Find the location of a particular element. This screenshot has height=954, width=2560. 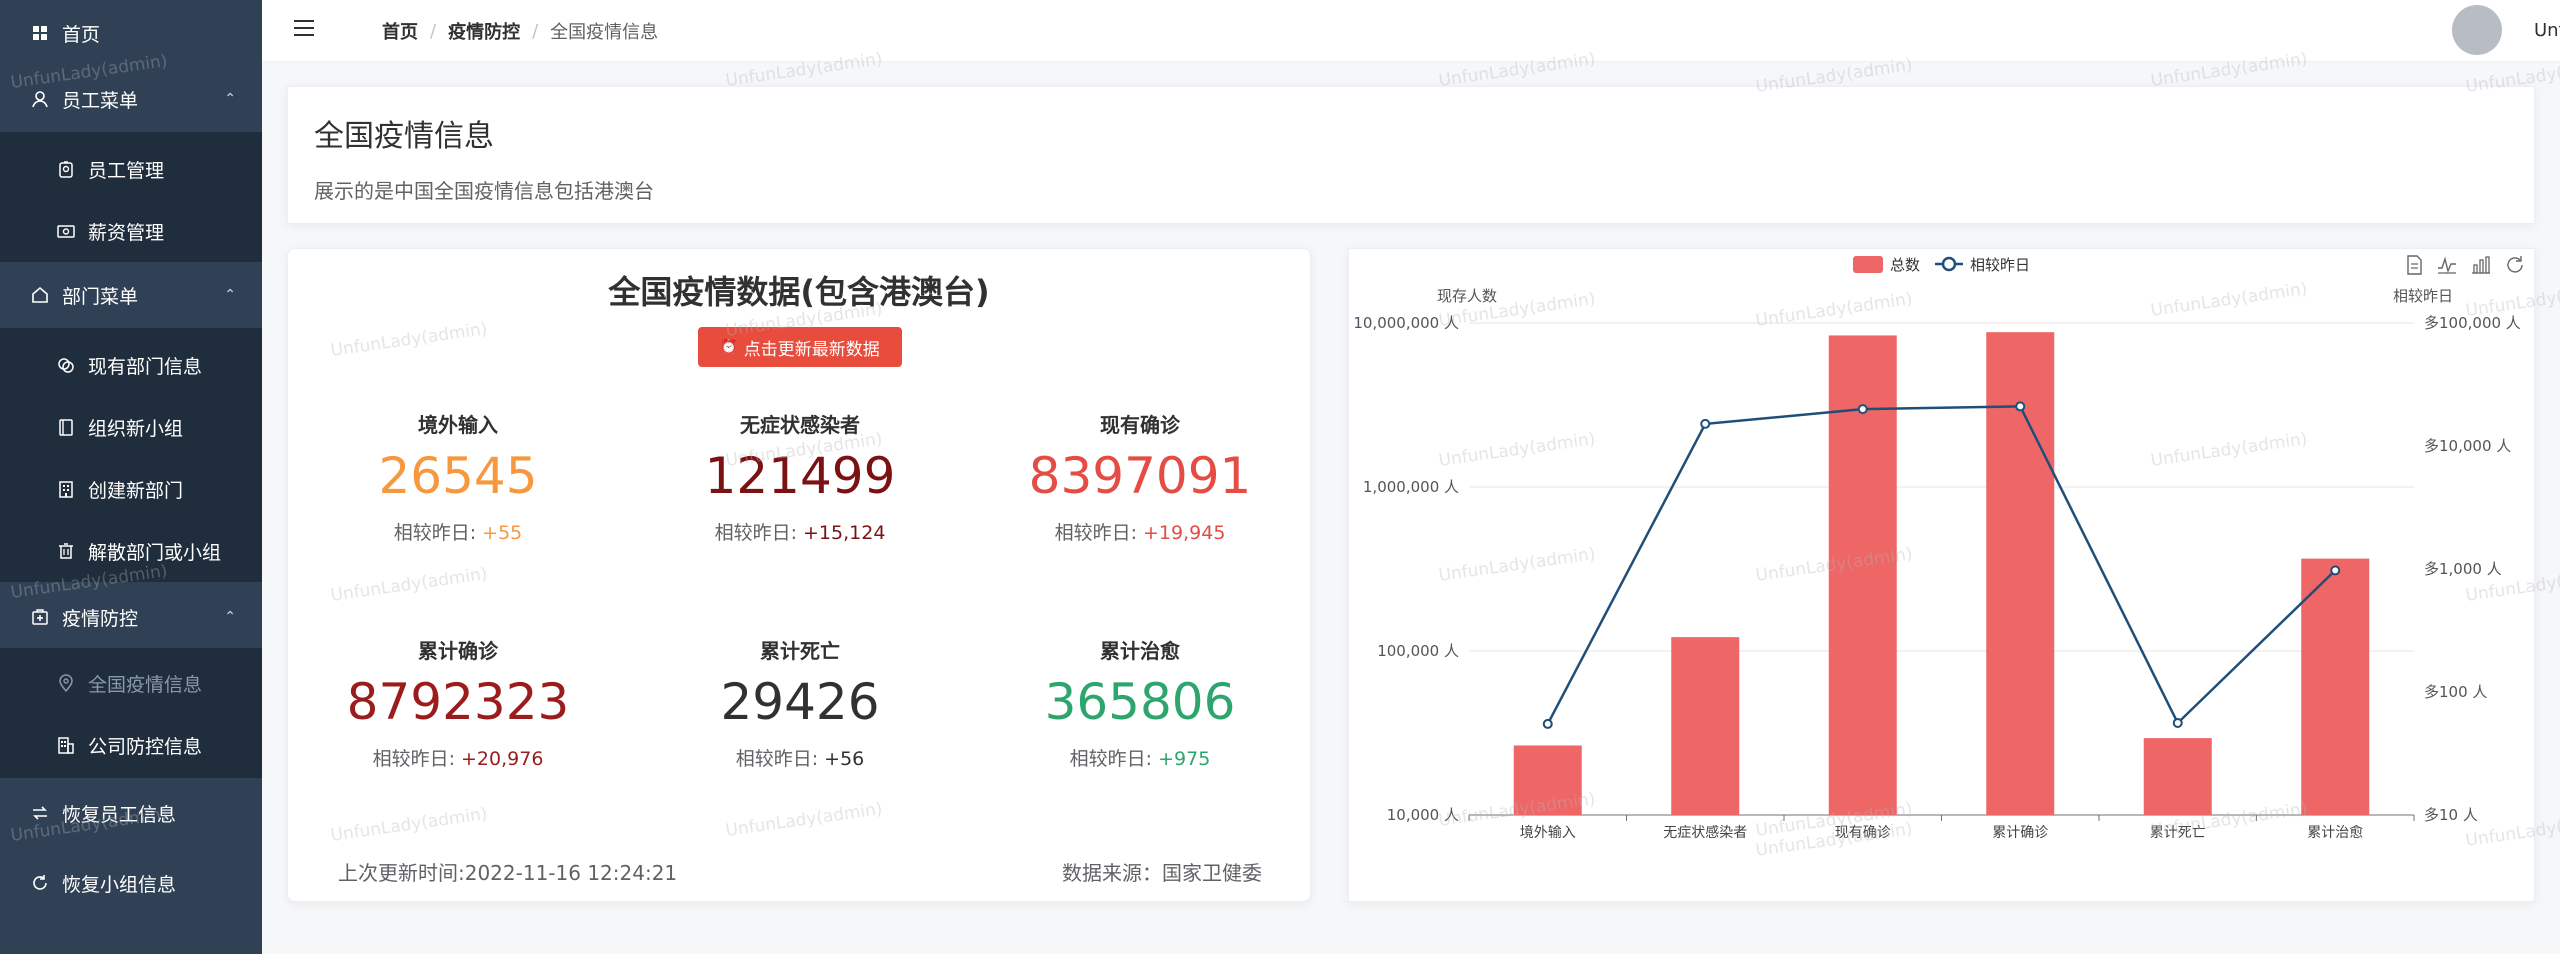

y2-tick-label: 多1,000 人 is located at coordinates (2463, 569).